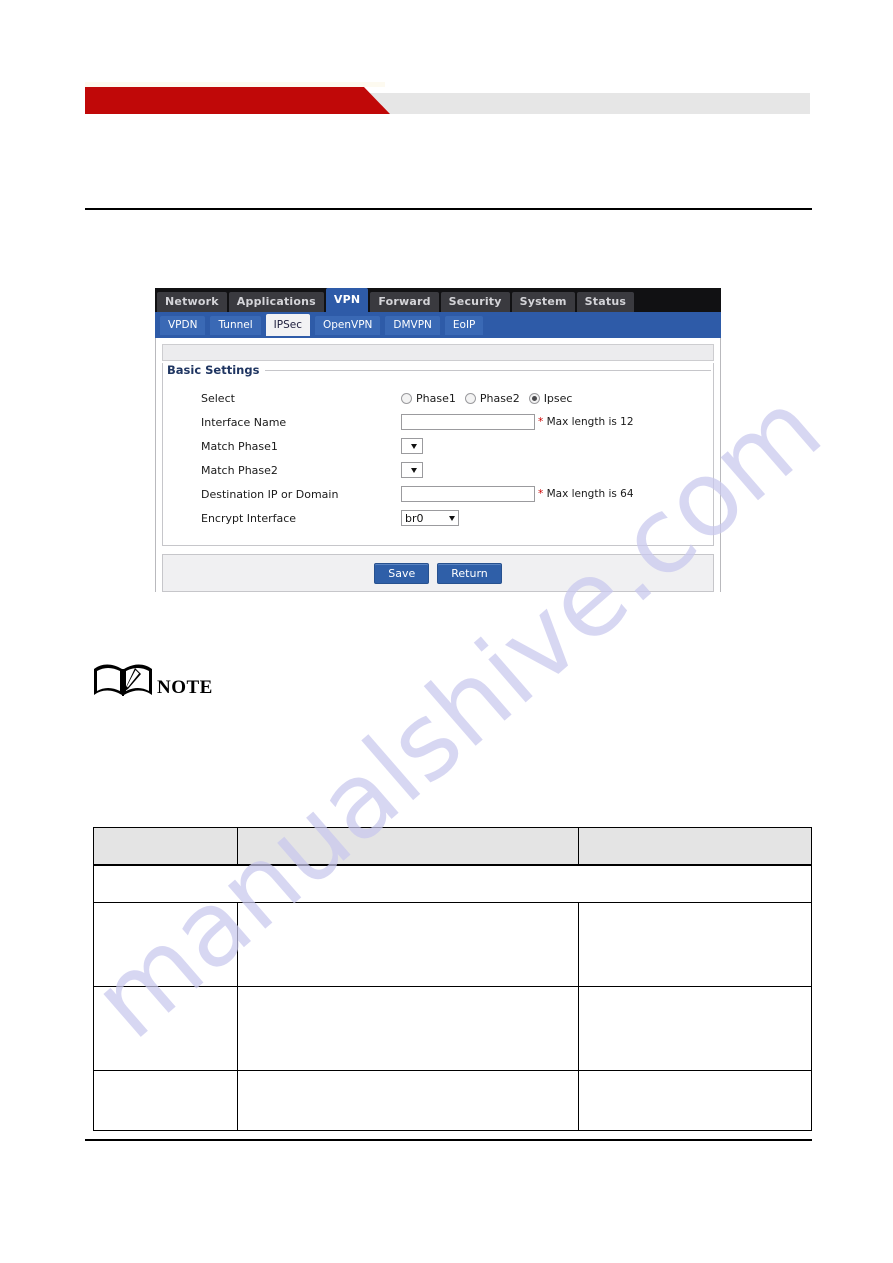  Describe the element at coordinates (470, 398) in the screenshot. I see `radio-icon-phase2` at that location.